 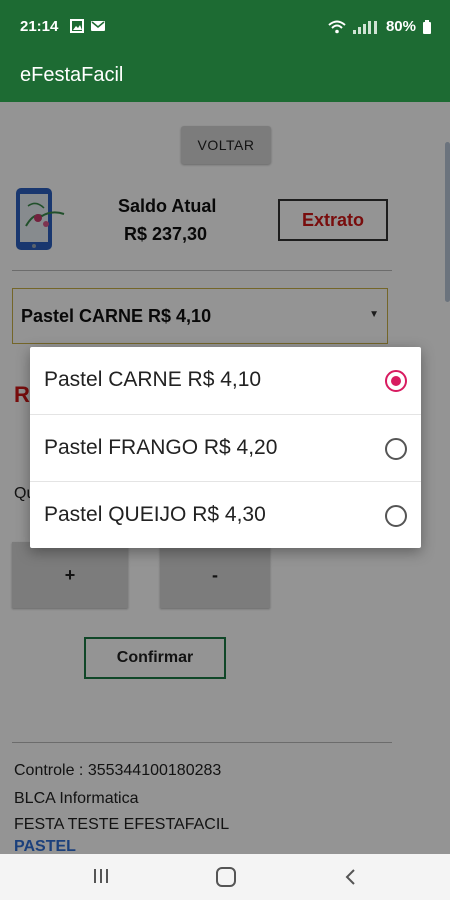 I want to click on option-label: Pastel FRANGO R$ 4,20, so click(x=161, y=447).